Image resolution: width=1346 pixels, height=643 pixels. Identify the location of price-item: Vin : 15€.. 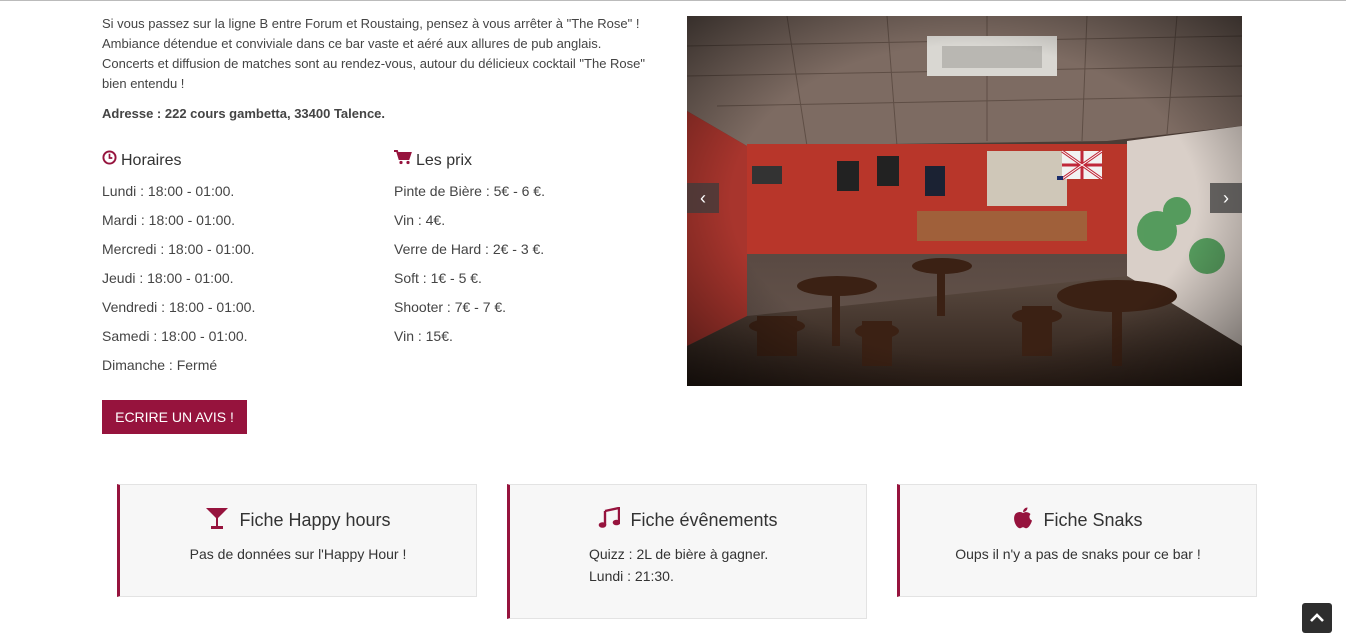
(423, 336).